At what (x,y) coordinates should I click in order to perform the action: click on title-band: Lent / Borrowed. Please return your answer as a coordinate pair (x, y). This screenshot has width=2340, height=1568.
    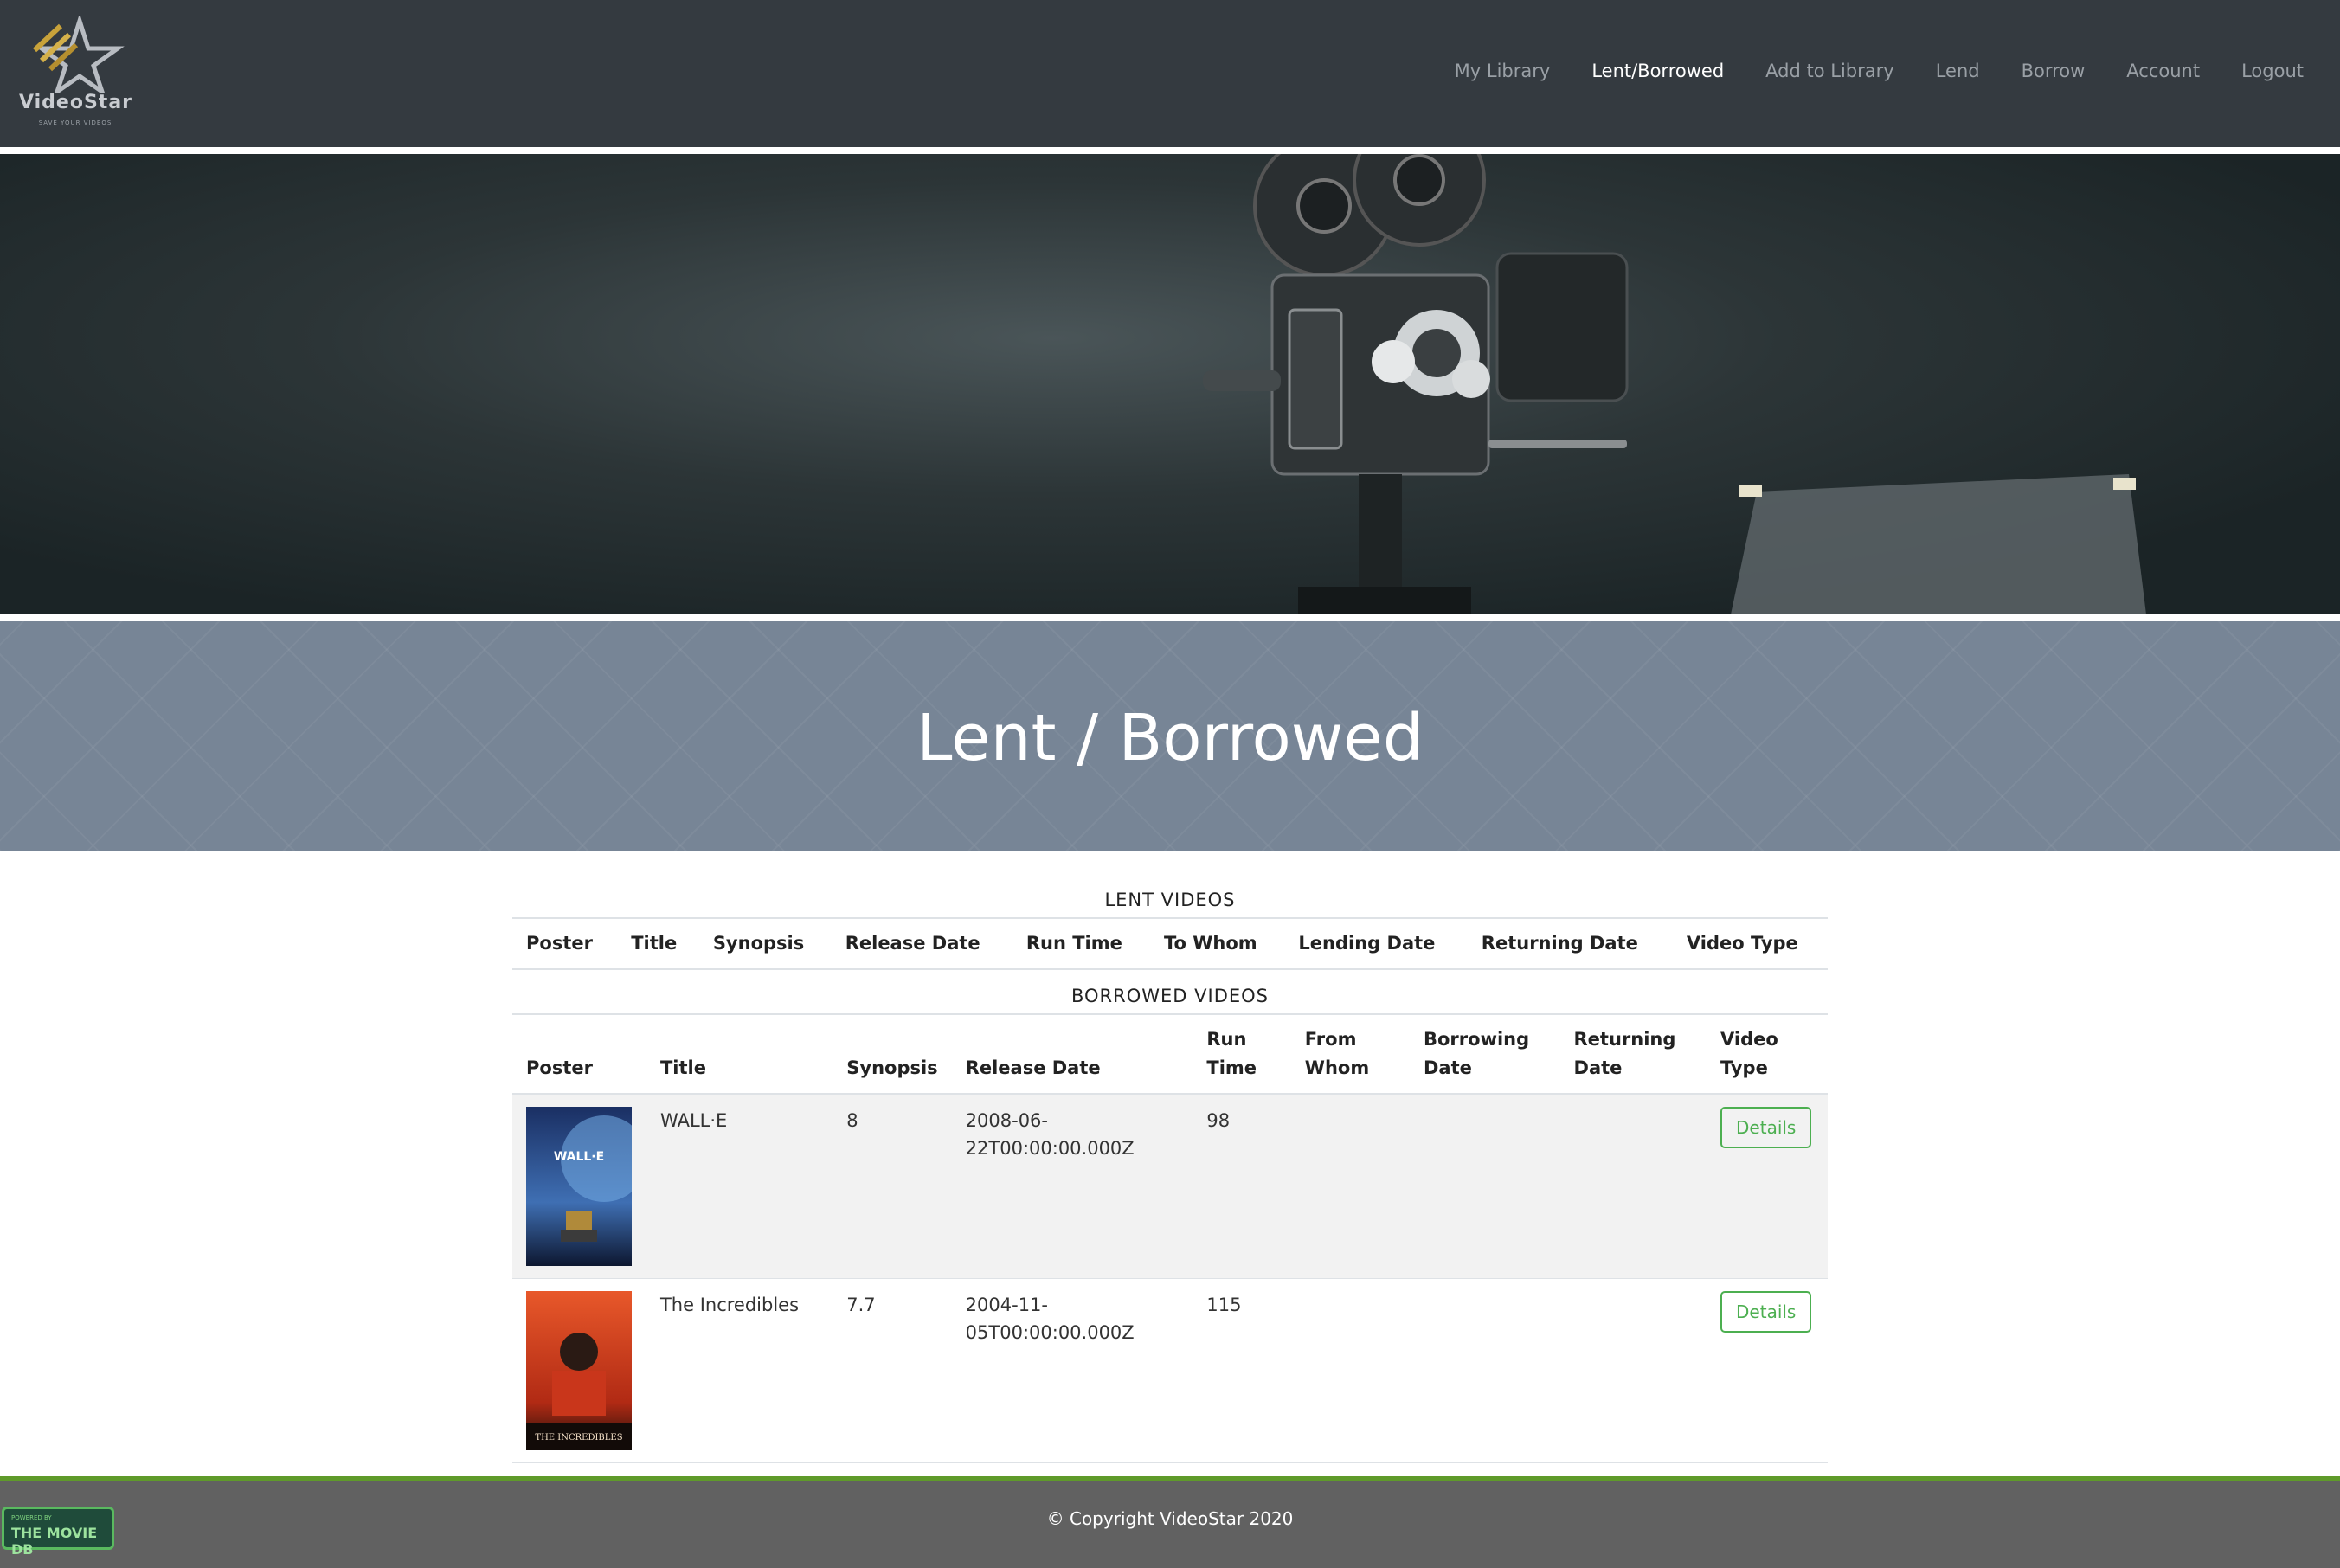
    Looking at the image, I should click on (1170, 736).